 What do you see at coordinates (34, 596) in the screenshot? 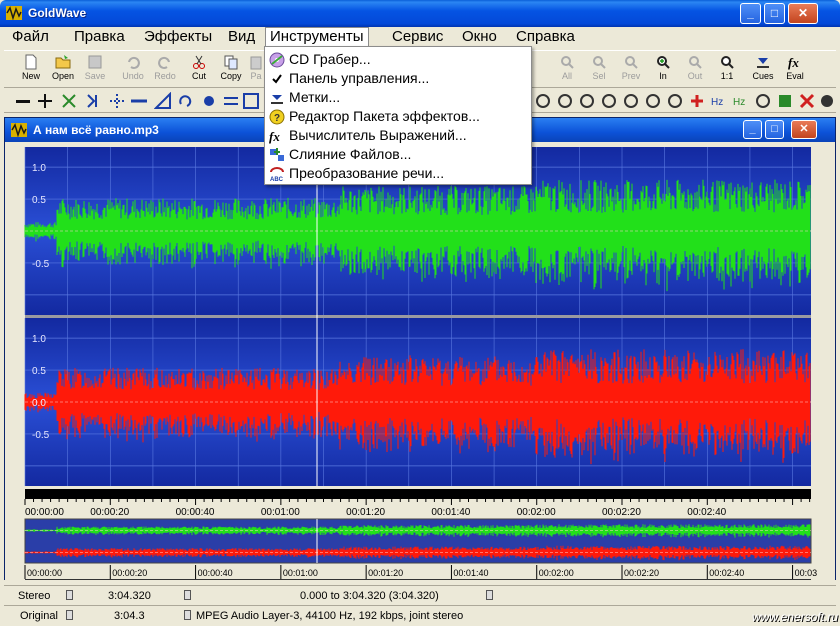
I see `status-channels: Stereo` at bounding box center [34, 596].